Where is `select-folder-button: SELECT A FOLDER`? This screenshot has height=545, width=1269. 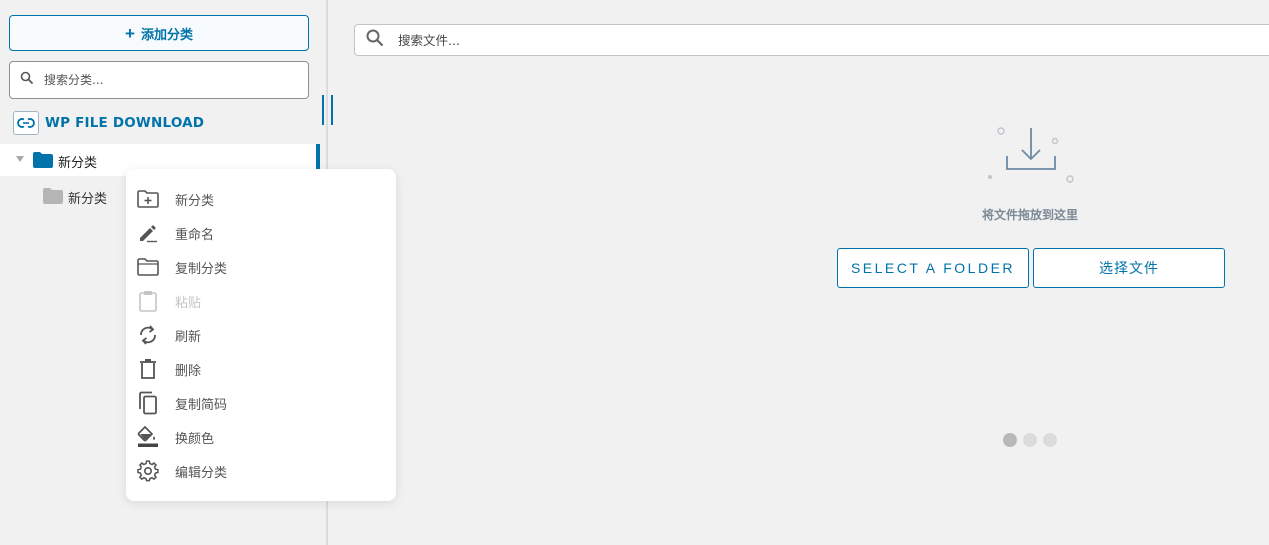
select-folder-button: SELECT A FOLDER is located at coordinates (933, 268).